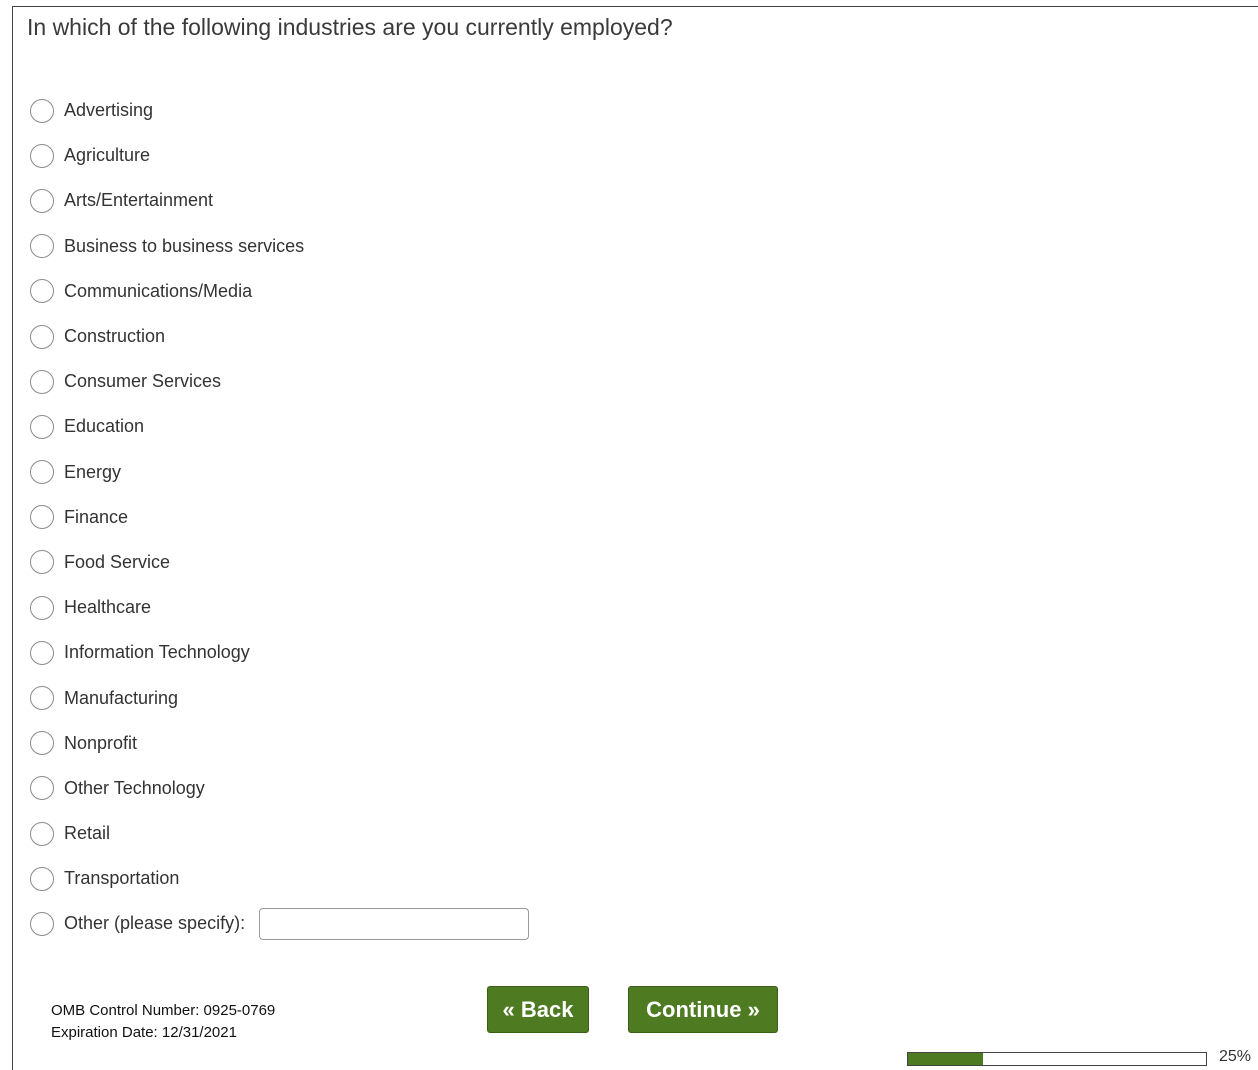 The height and width of the screenshot is (1070, 1258). Describe the element at coordinates (184, 245) in the screenshot. I see `option-label: Business to business services` at that location.